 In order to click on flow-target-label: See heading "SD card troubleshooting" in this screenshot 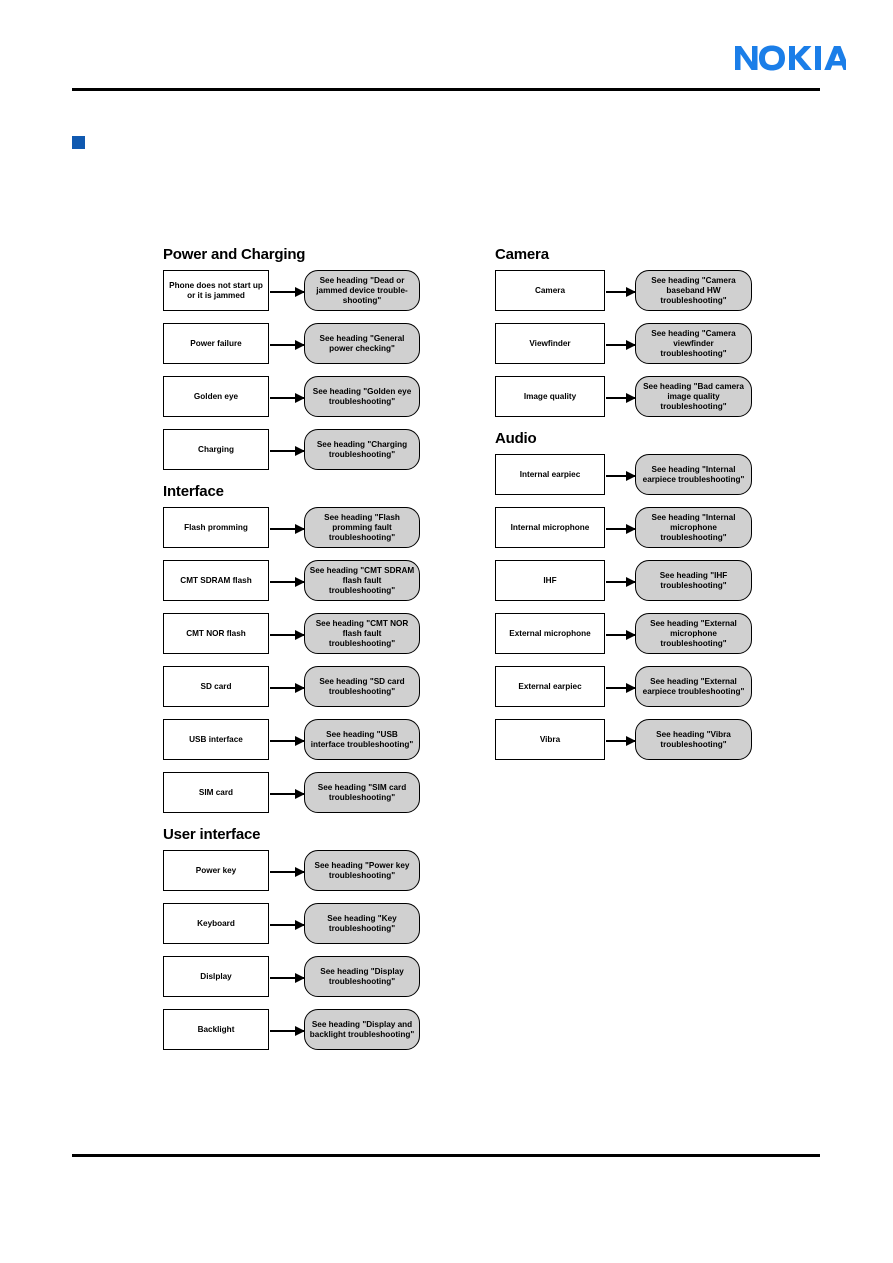, I will do `click(362, 686)`.